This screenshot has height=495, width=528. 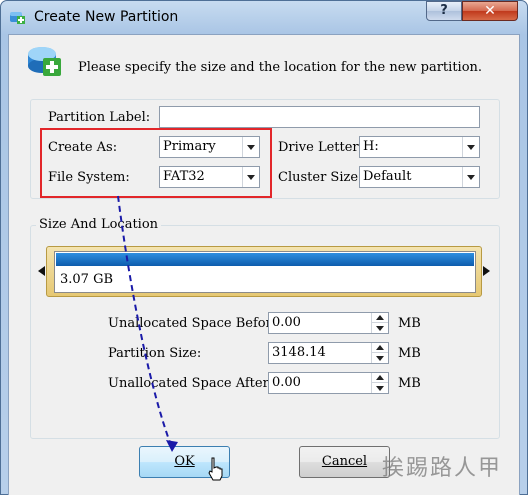 What do you see at coordinates (87, 279) in the screenshot?
I see `partition-size-text: 3.07 GB` at bounding box center [87, 279].